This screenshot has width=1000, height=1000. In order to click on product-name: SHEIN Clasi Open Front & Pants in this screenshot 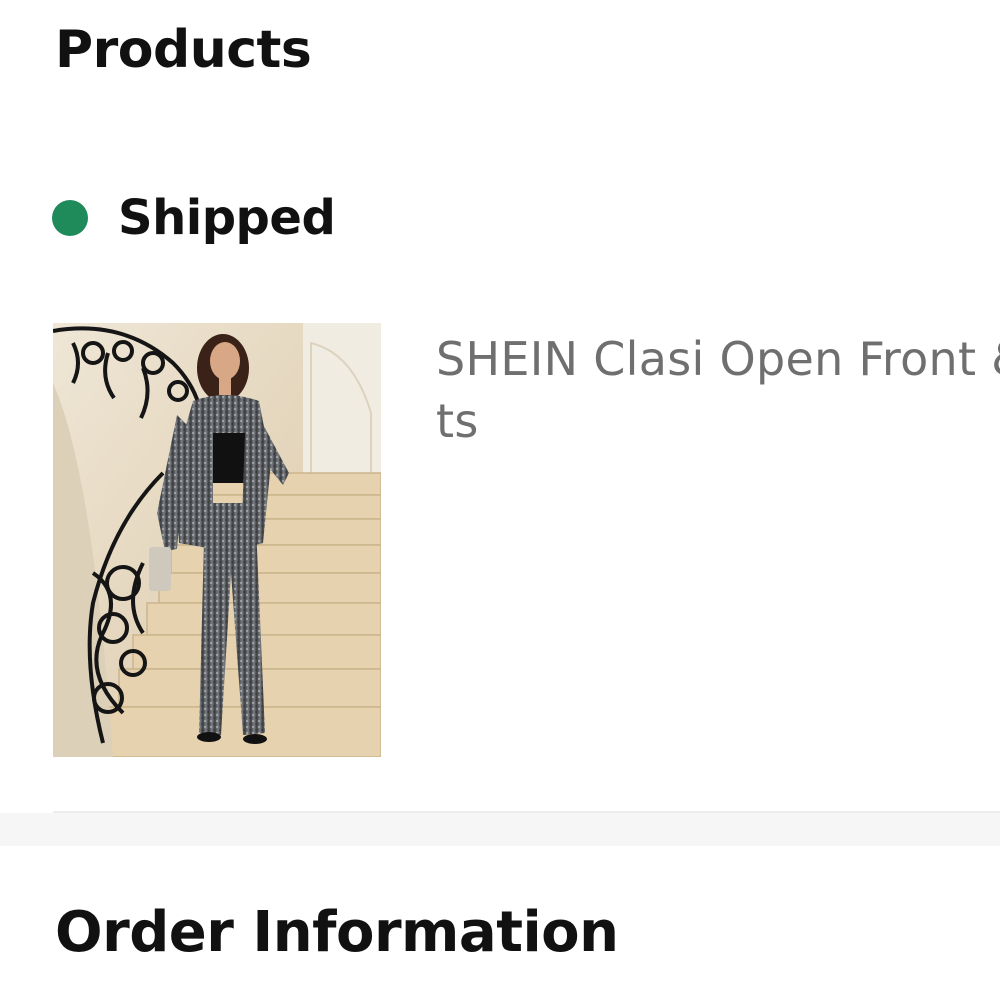, I will do `click(718, 390)`.